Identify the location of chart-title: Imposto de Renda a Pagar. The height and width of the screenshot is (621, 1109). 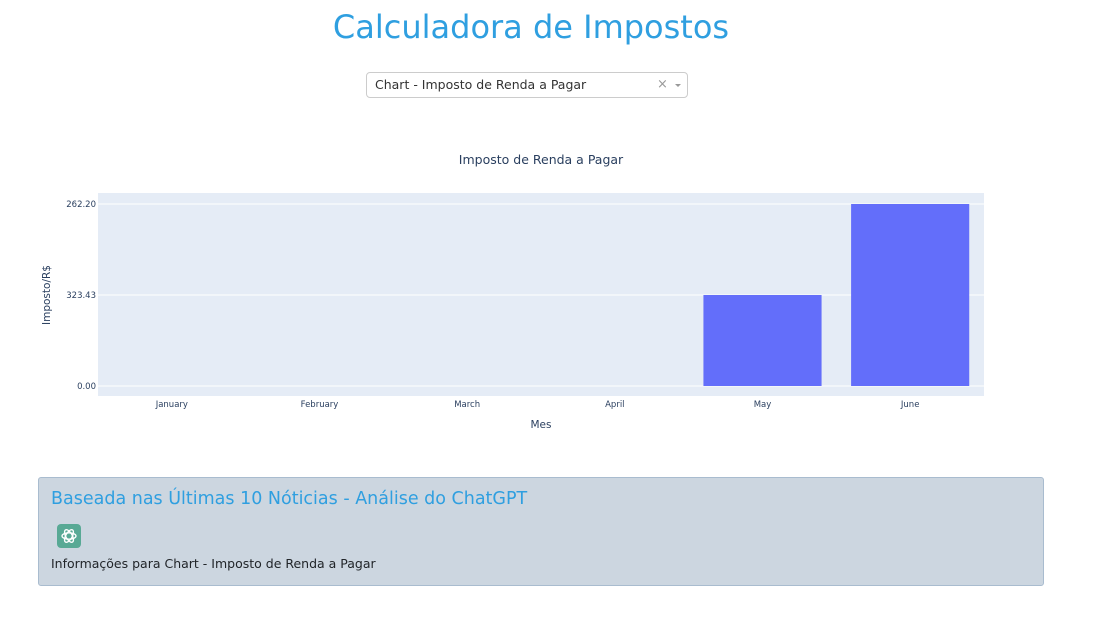
(541, 159).